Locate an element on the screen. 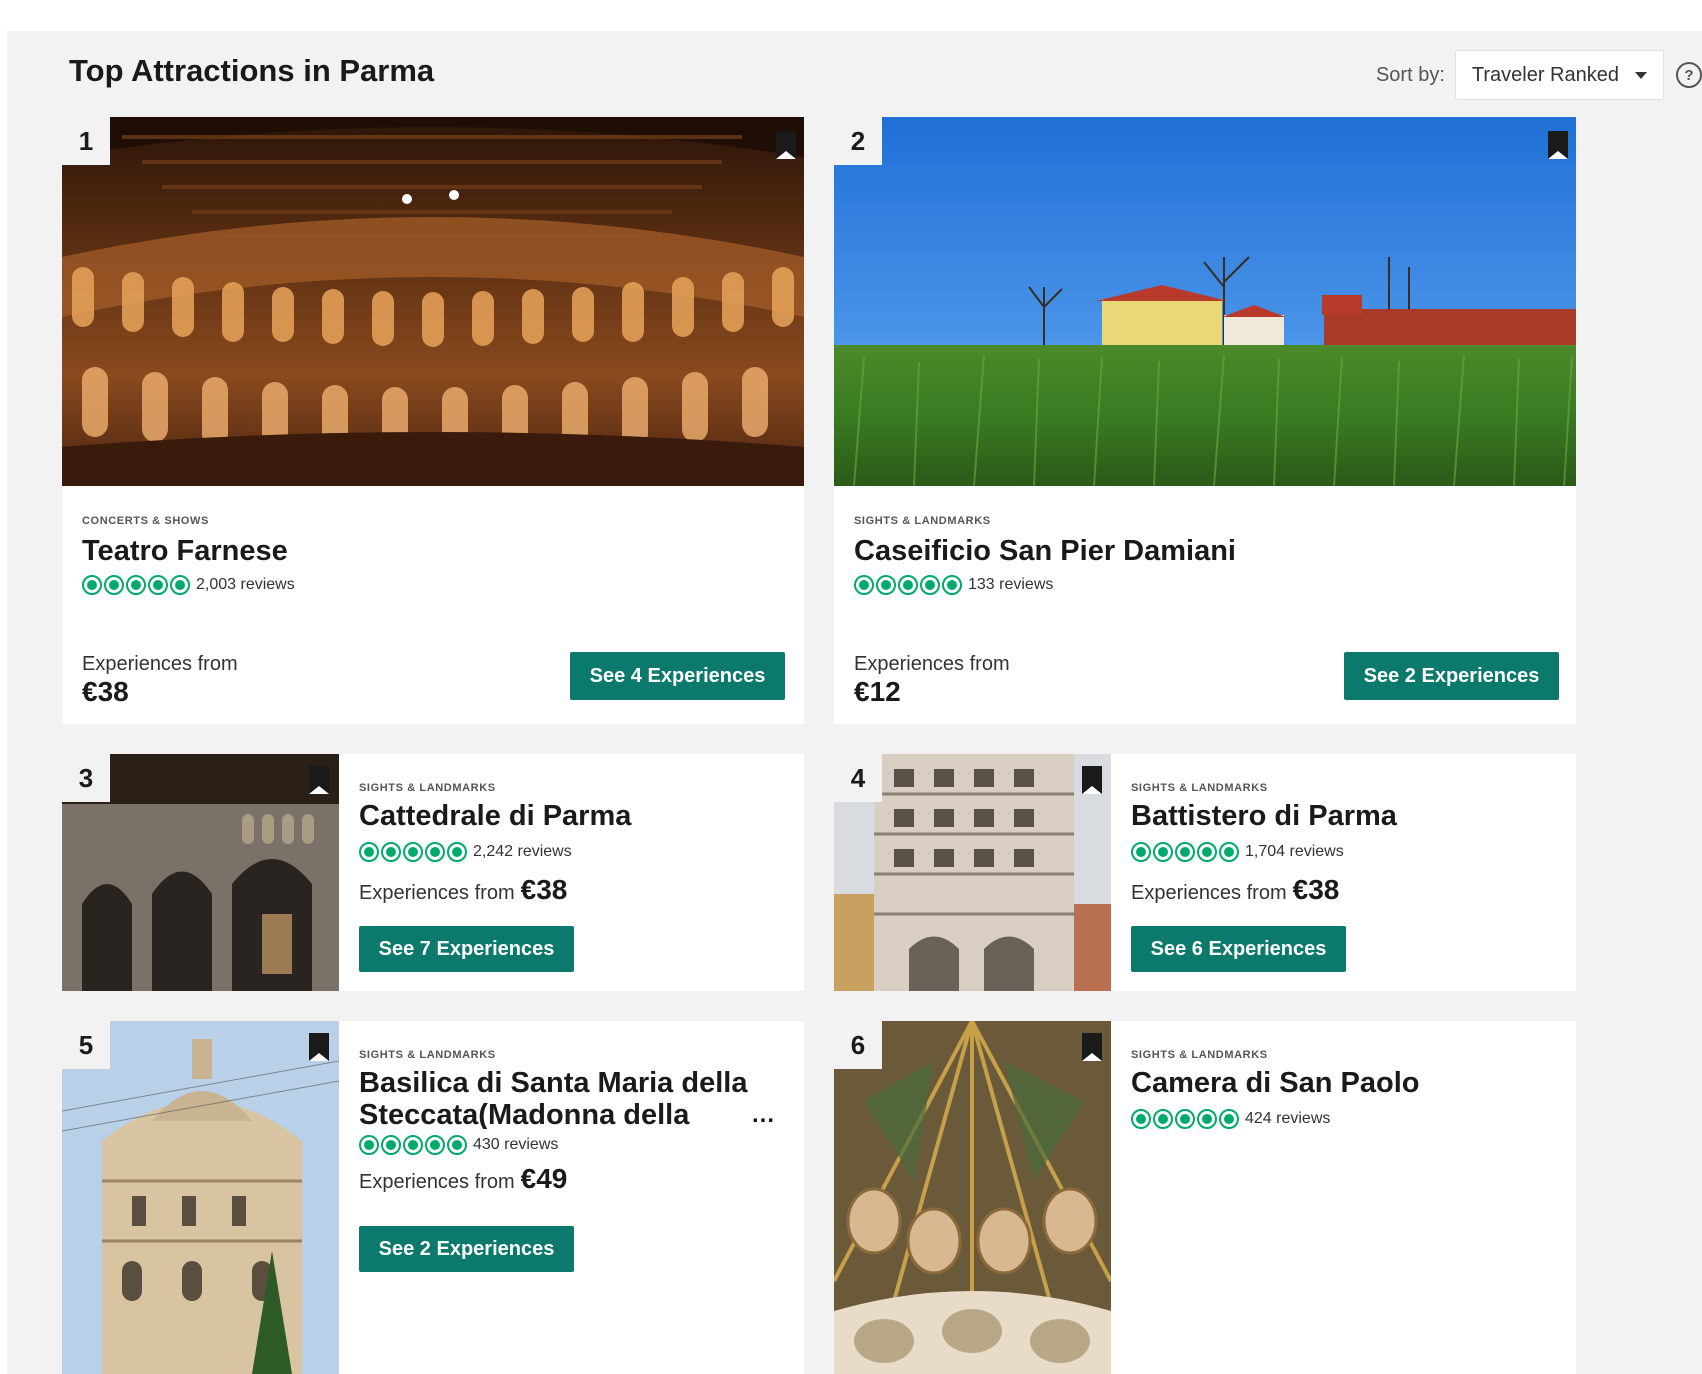 The image size is (1702, 1374). rating-bubbles: 1,704 reviews is located at coordinates (1264, 852).